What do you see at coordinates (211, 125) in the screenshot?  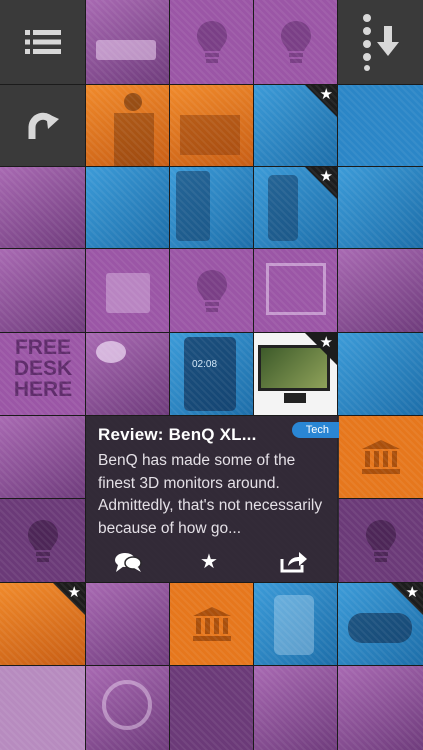 I see `tile-building-photo` at bounding box center [211, 125].